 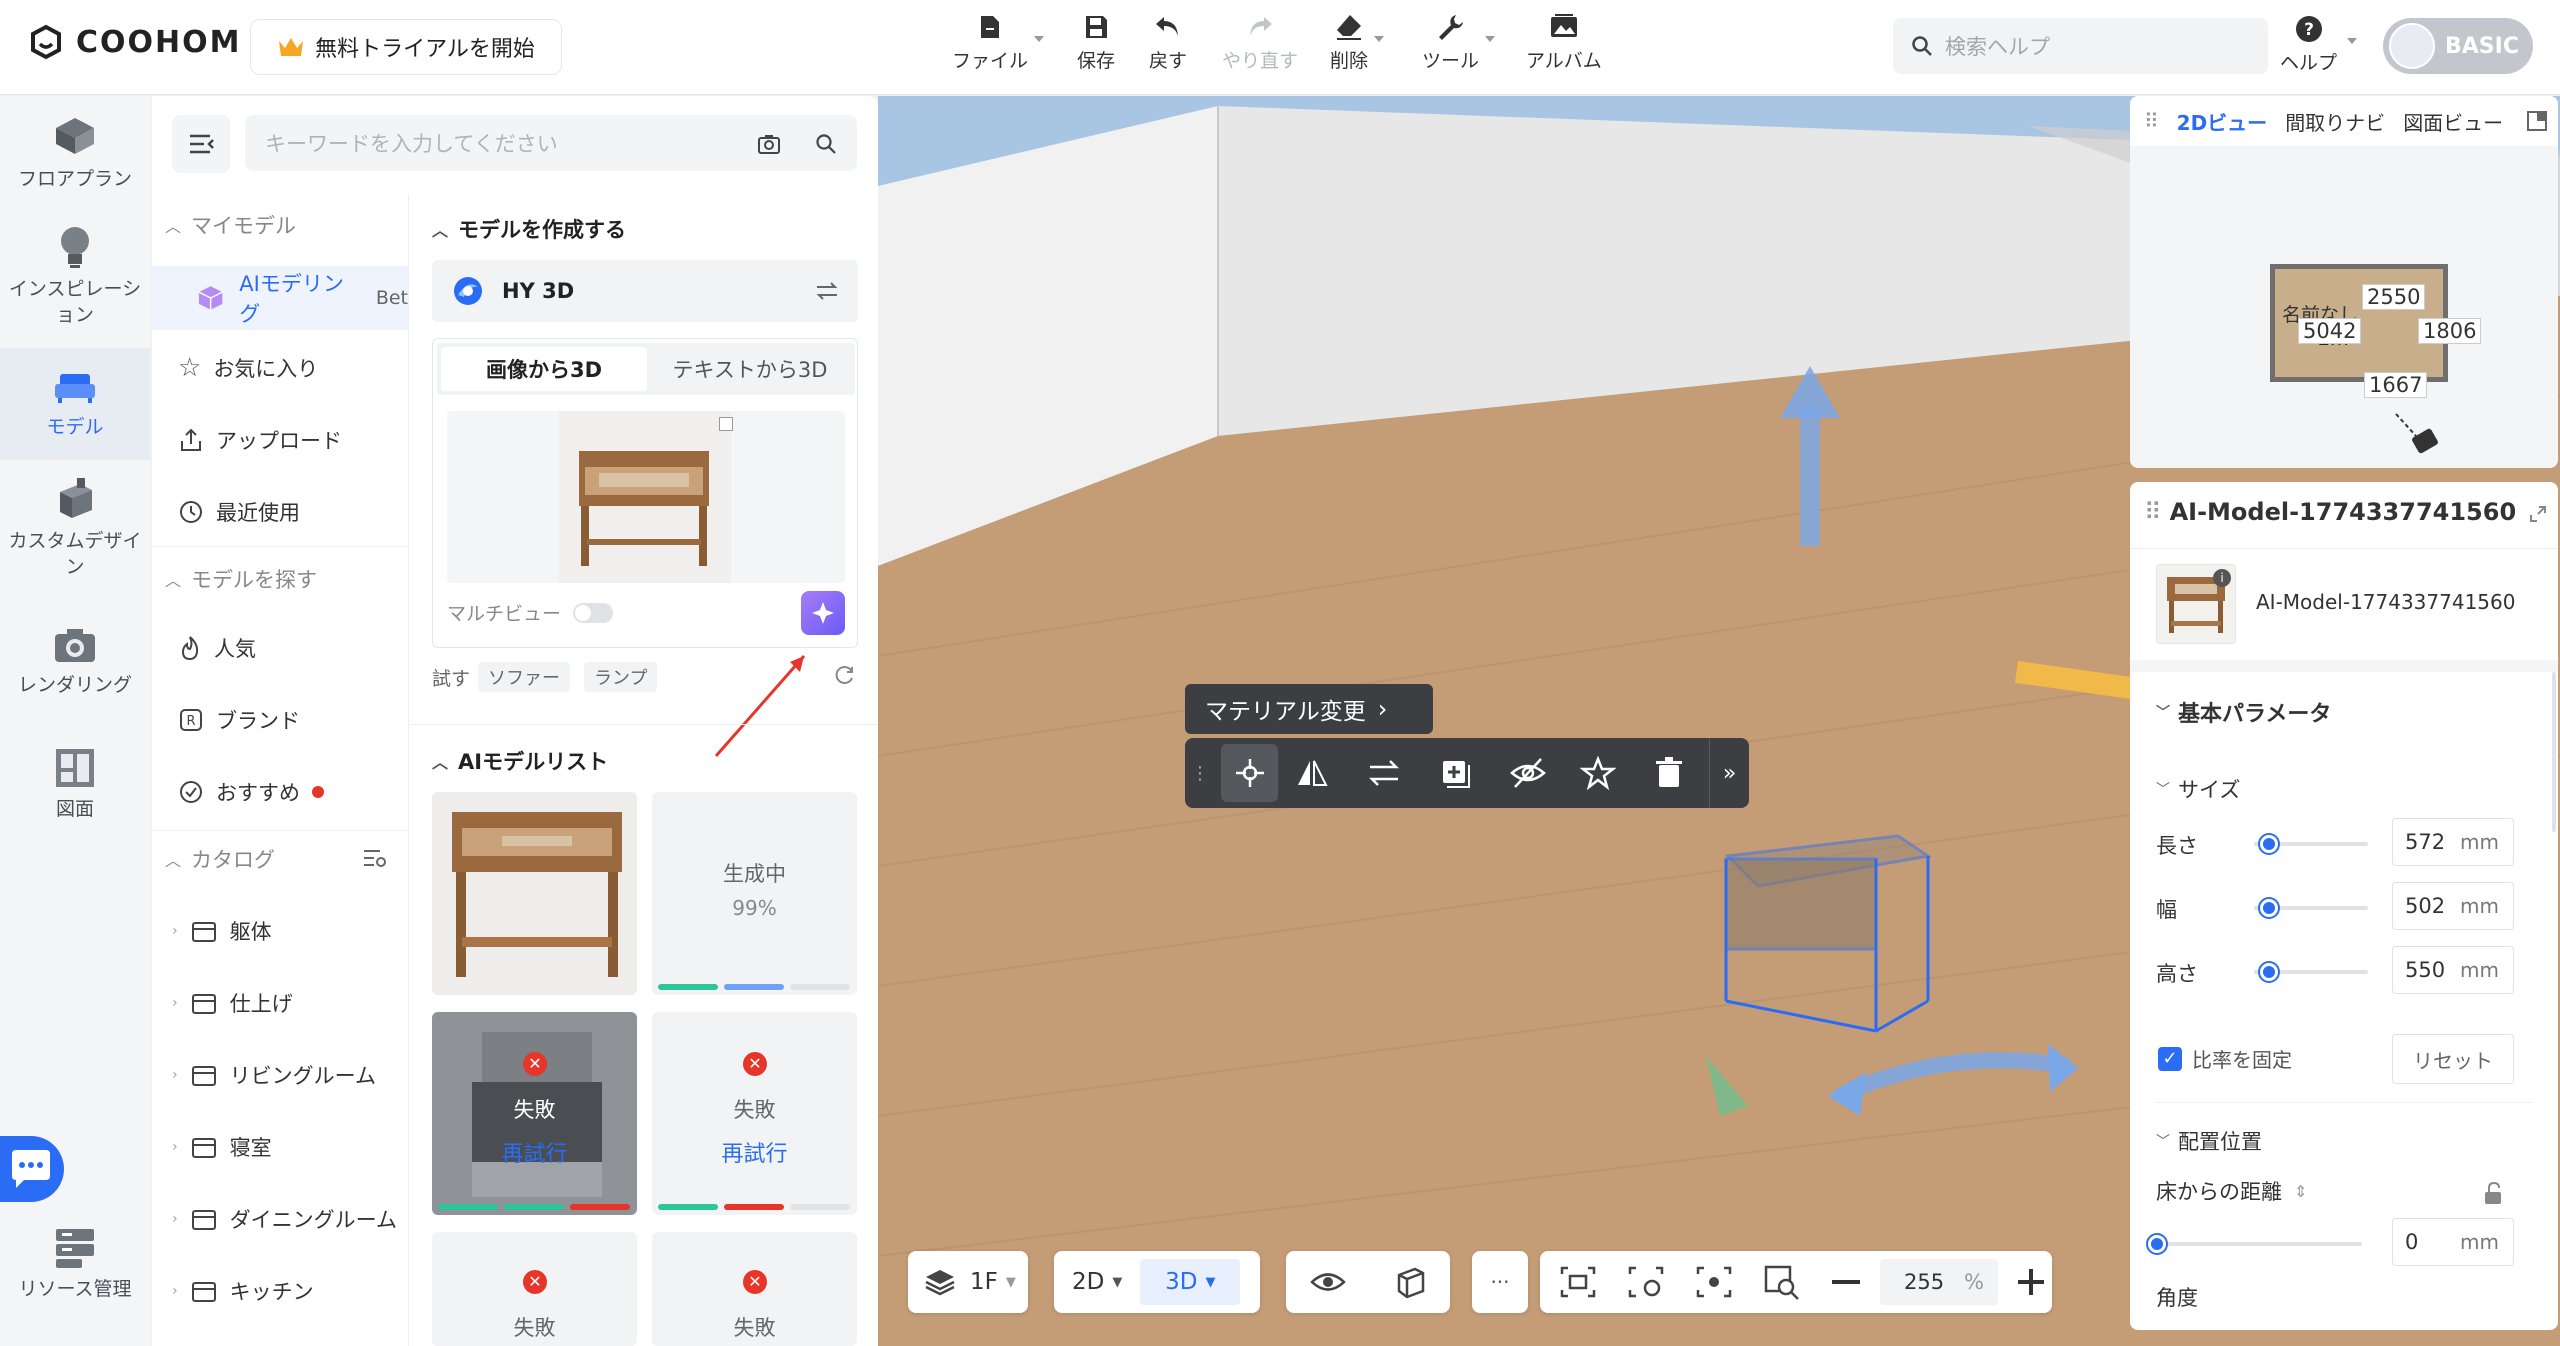 I want to click on drag-handle-icon: ⋮, so click(x=1200, y=773).